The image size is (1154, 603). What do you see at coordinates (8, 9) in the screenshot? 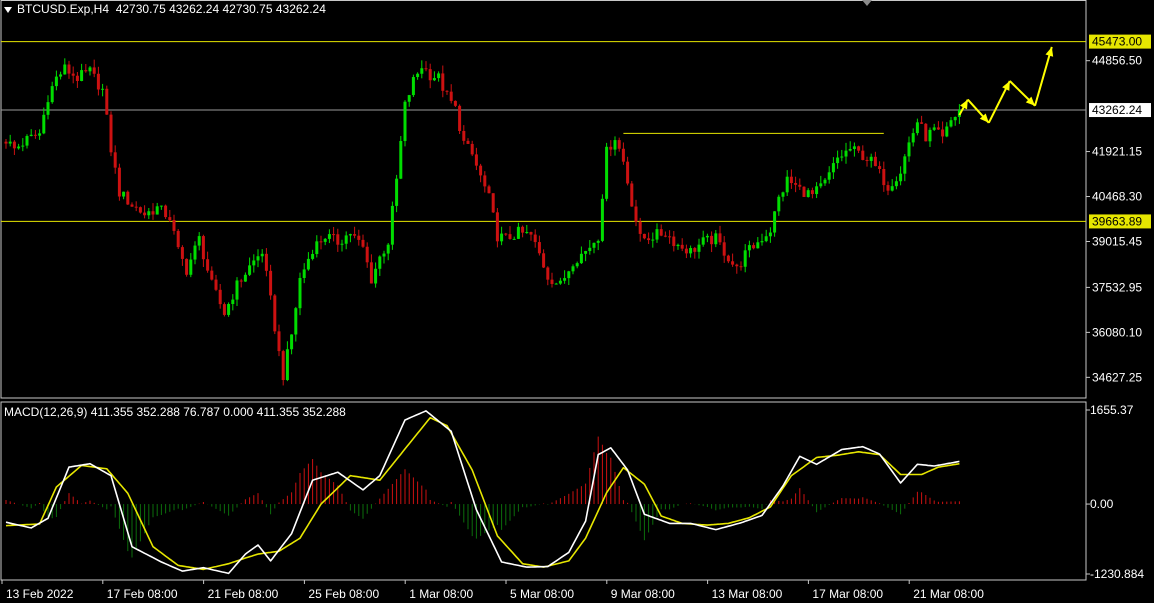
I see `collapse-triangle-icon` at bounding box center [8, 9].